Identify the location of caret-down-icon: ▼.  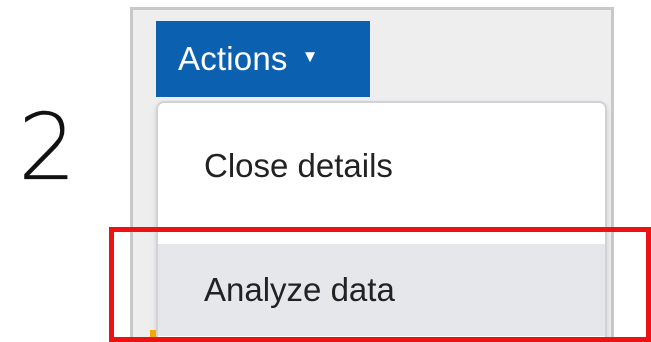
(310, 56).